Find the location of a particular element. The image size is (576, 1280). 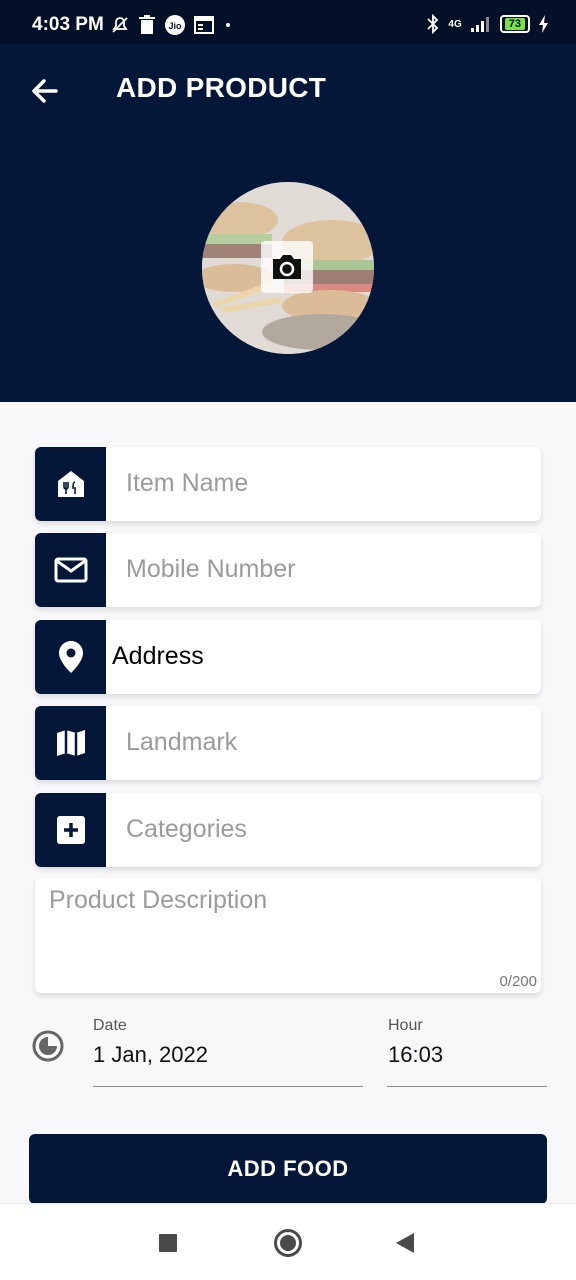

landmark-field: Landmark is located at coordinates (288, 743).